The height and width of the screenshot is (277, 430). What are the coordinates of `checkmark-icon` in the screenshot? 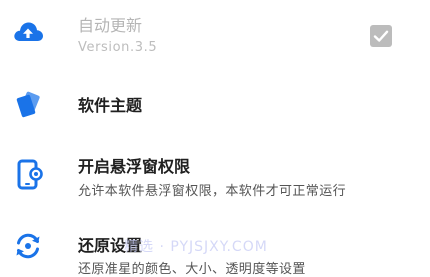 It's located at (381, 36).